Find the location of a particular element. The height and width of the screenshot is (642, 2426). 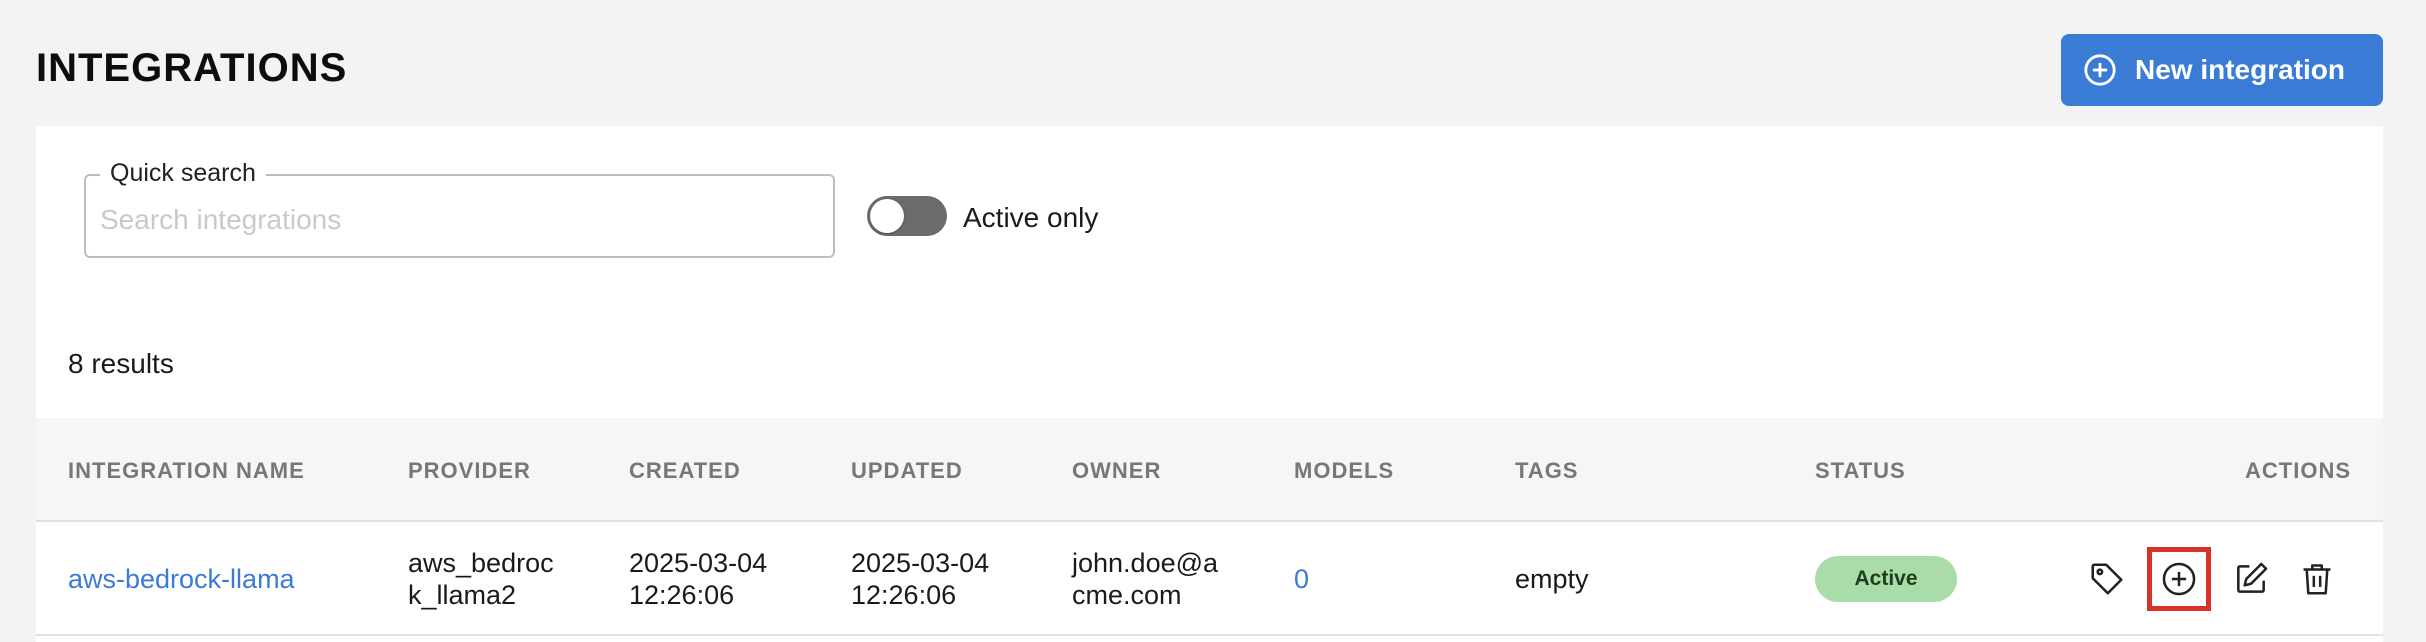

tag-icon is located at coordinates (2107, 579).